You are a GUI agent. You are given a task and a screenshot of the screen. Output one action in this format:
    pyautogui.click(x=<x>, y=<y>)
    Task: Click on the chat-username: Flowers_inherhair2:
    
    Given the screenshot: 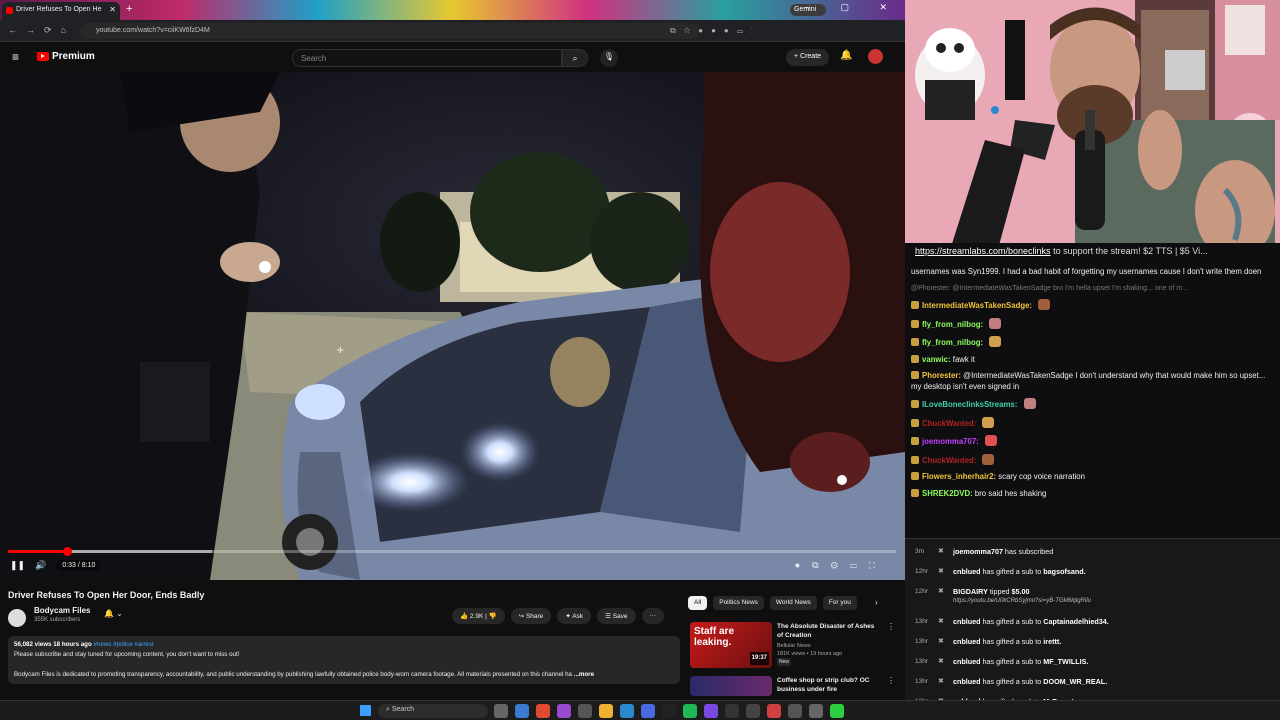 What is the action you would take?
    pyautogui.click(x=959, y=476)
    